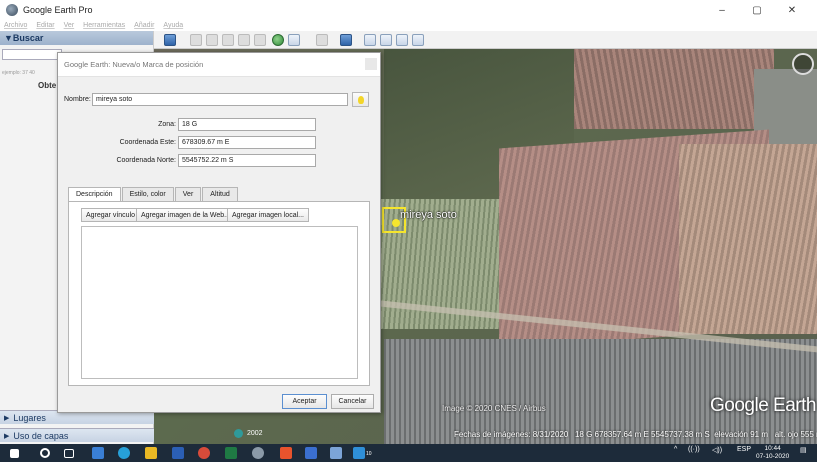 This screenshot has height=462, width=817. Describe the element at coordinates (322, 40) in the screenshot. I see `planets-icon` at that location.